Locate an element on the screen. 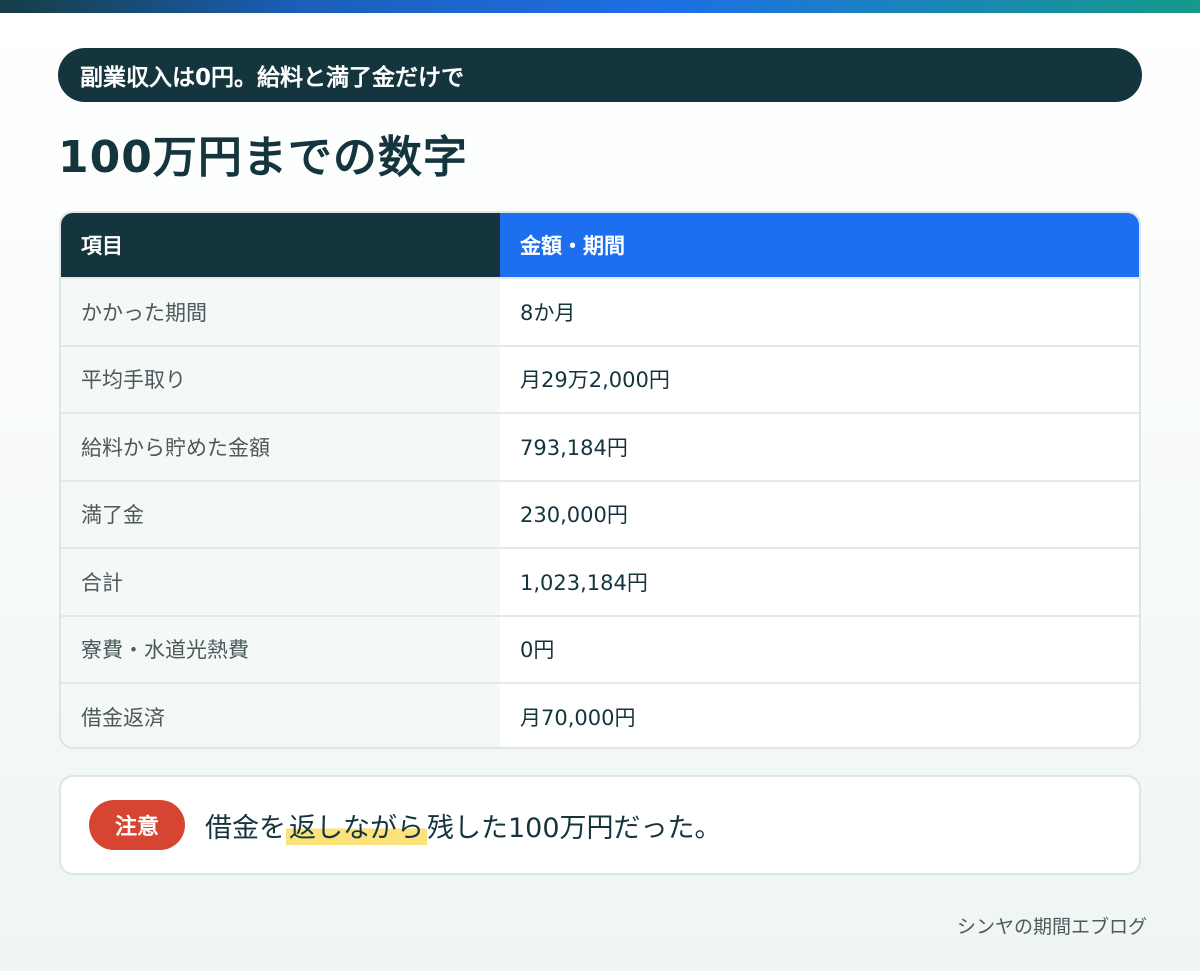 The width and height of the screenshot is (1200, 971). table-row: 借金返済 月70,000円 is located at coordinates (600, 714).